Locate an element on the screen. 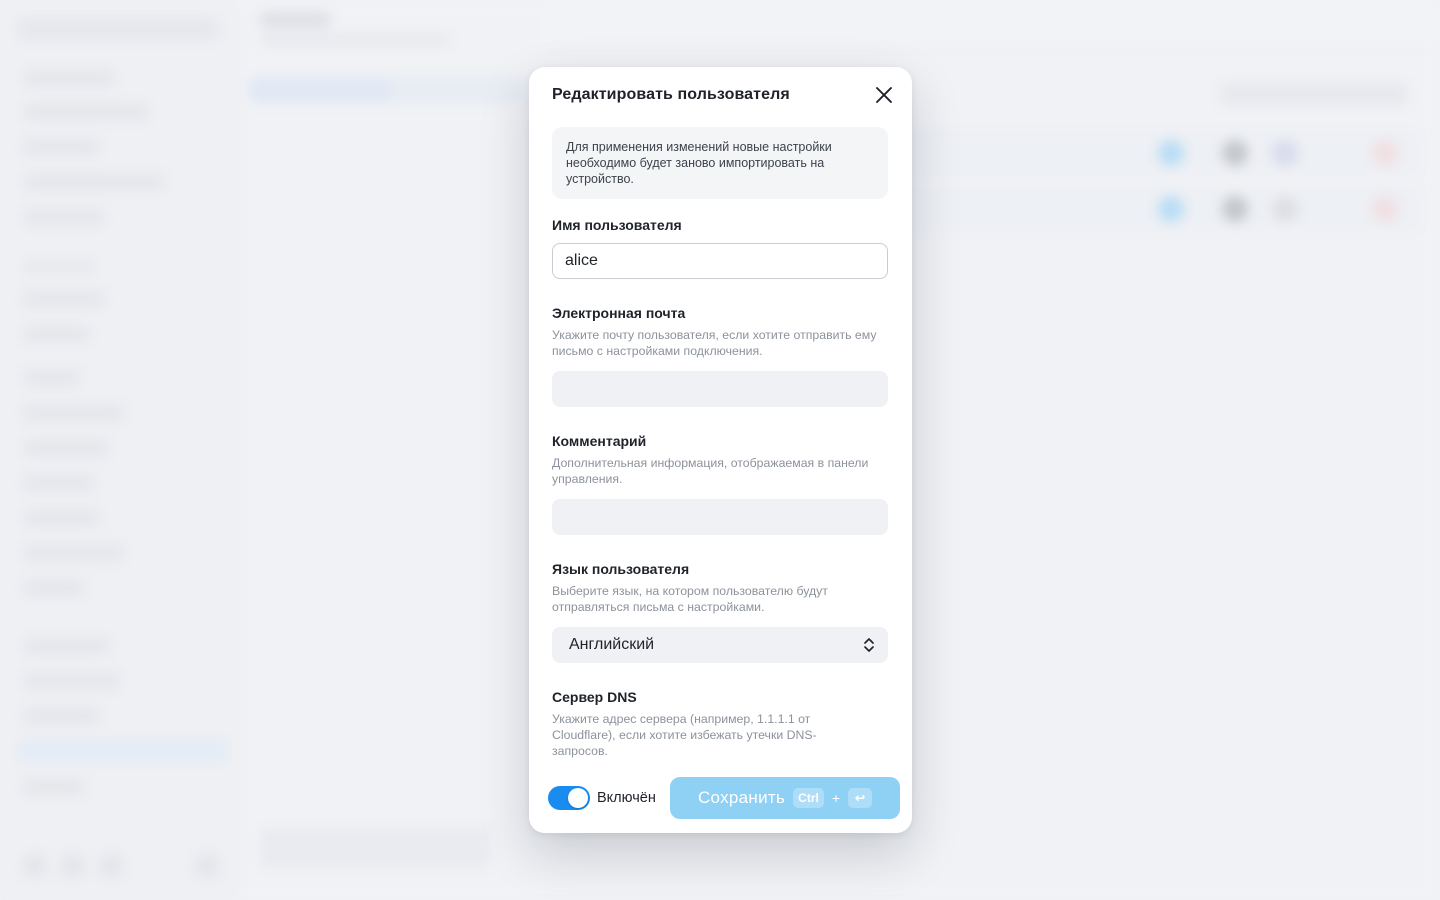 The height and width of the screenshot is (900, 1440). ctrl-key-badge: Ctrl is located at coordinates (808, 798).